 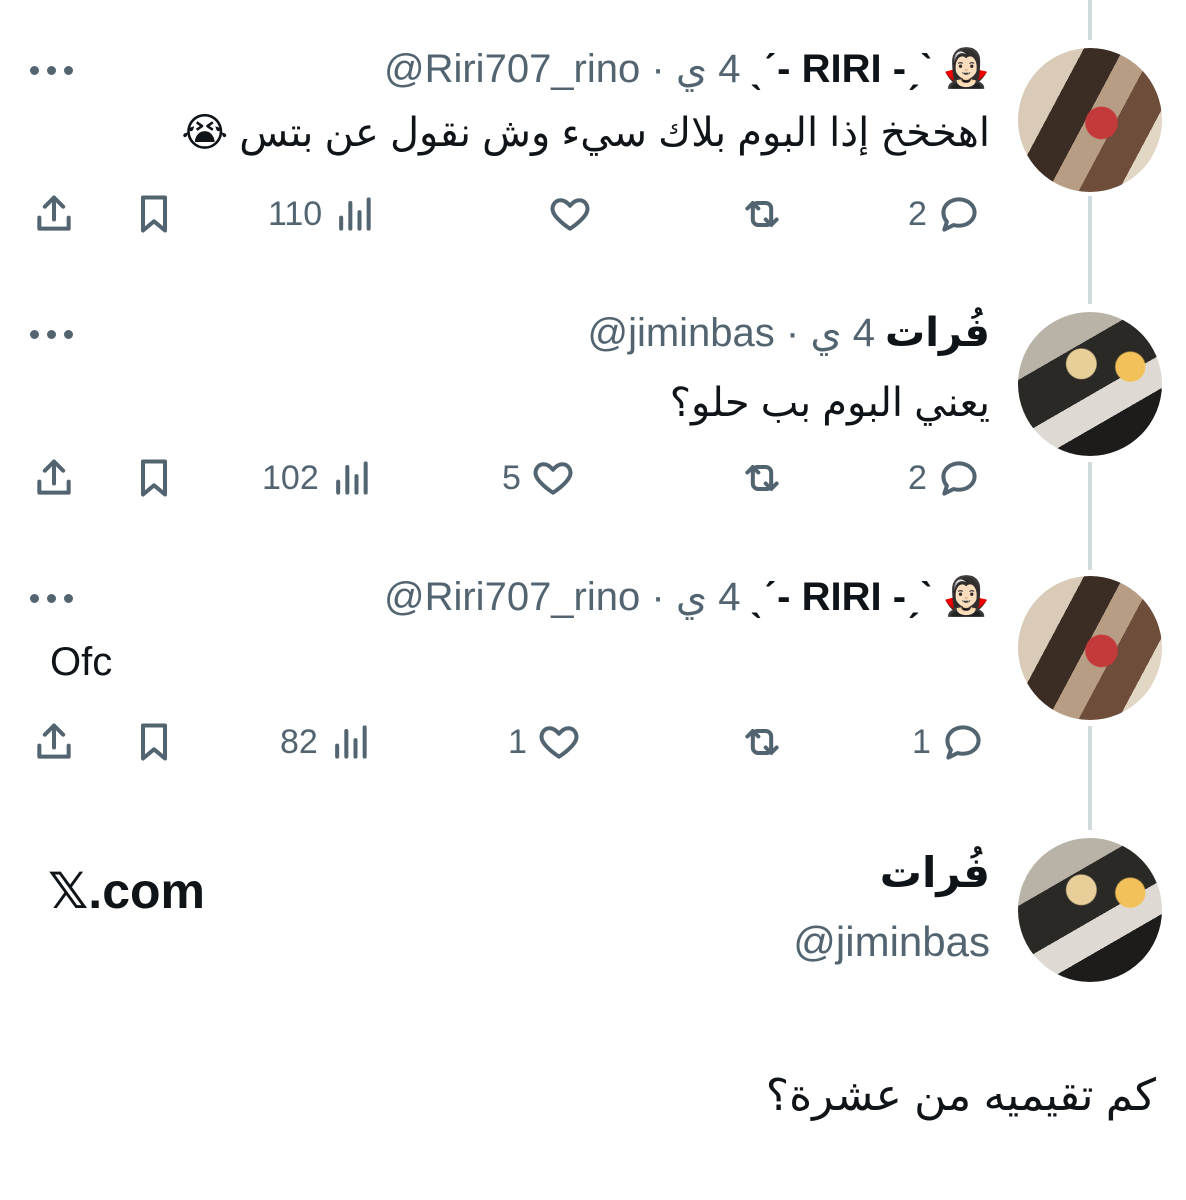 What do you see at coordinates (680, 333) in the screenshot?
I see `author-handle: @jiminbas` at bounding box center [680, 333].